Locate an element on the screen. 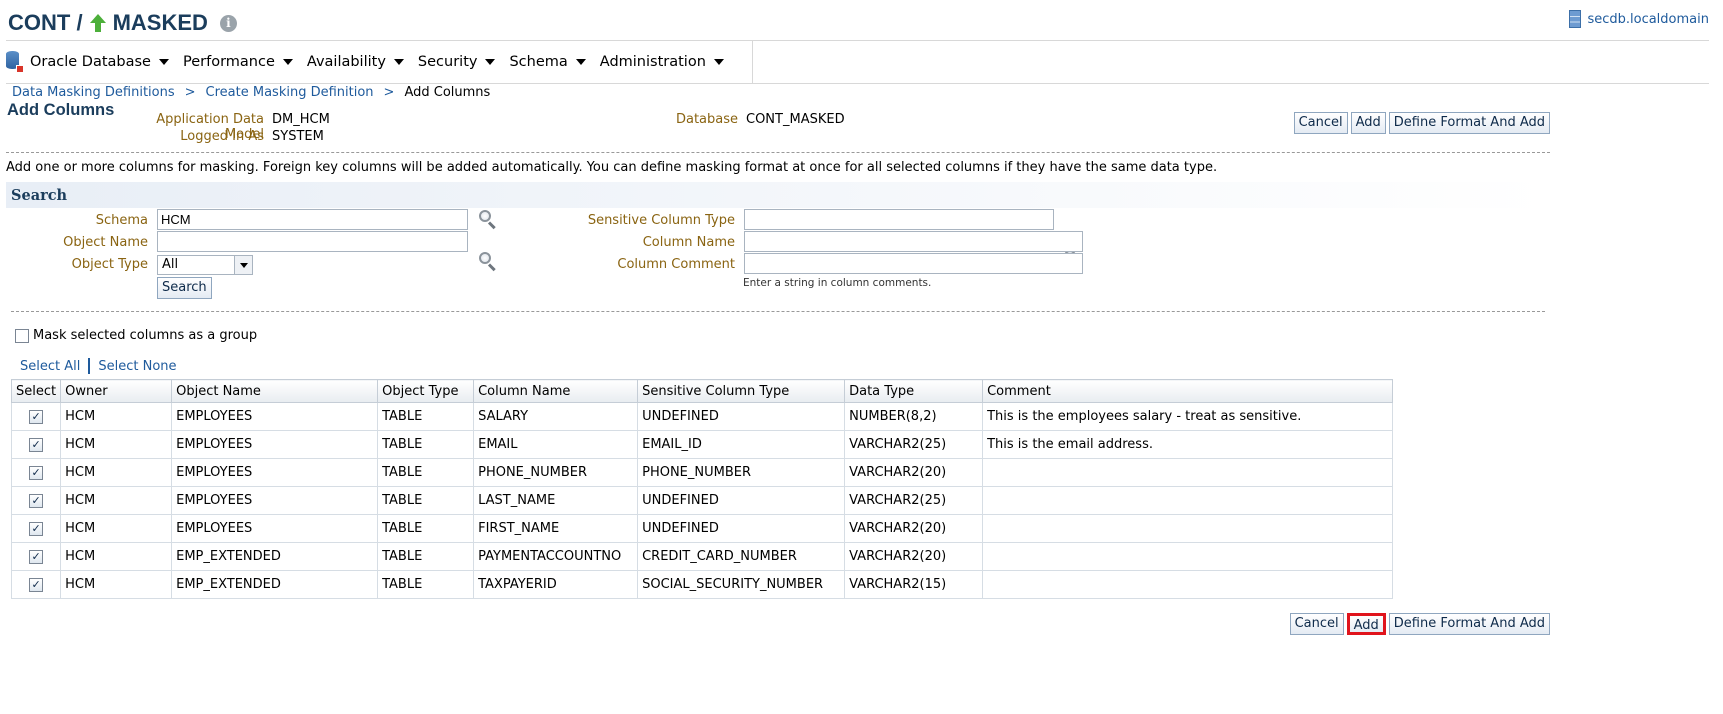  column-header-column-name: Column Name is located at coordinates (556, 391).